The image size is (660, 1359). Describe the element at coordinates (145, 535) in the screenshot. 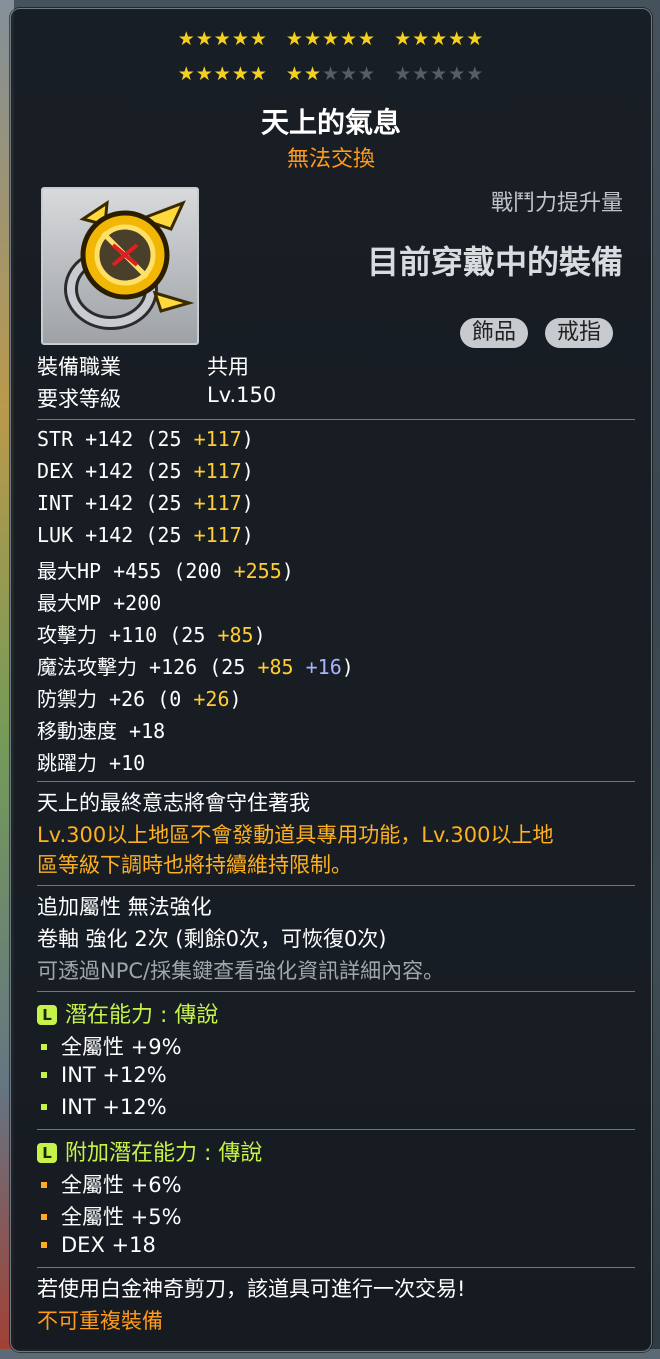

I see `stat-row: LUK +142 (25 +117)` at that location.